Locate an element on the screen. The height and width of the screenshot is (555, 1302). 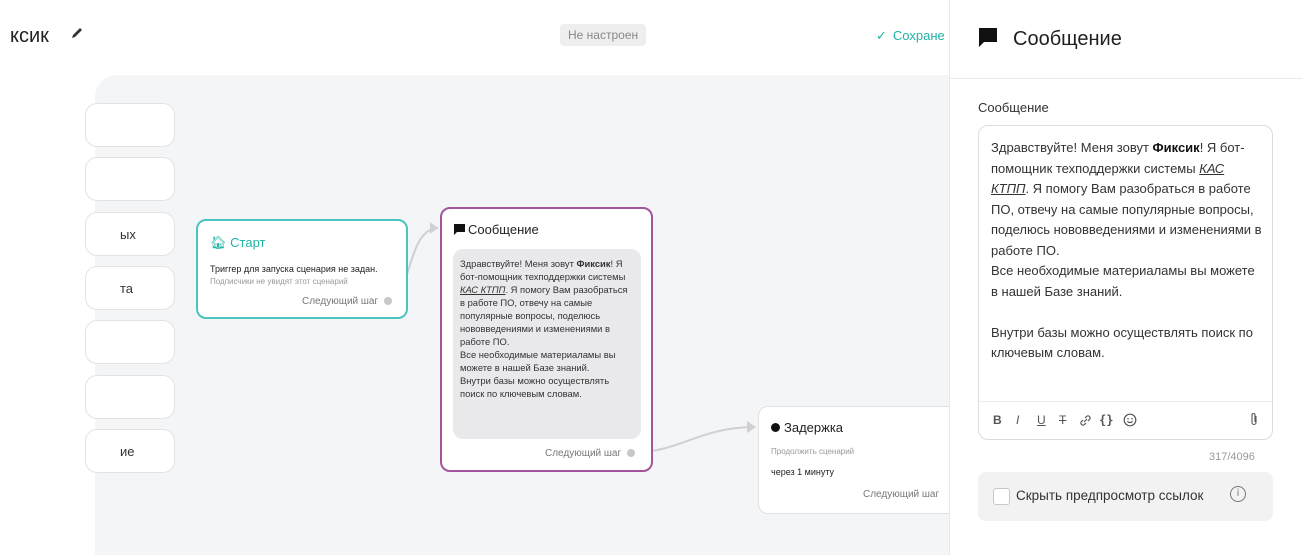
delay-node-title: Задержка is located at coordinates (807, 427).